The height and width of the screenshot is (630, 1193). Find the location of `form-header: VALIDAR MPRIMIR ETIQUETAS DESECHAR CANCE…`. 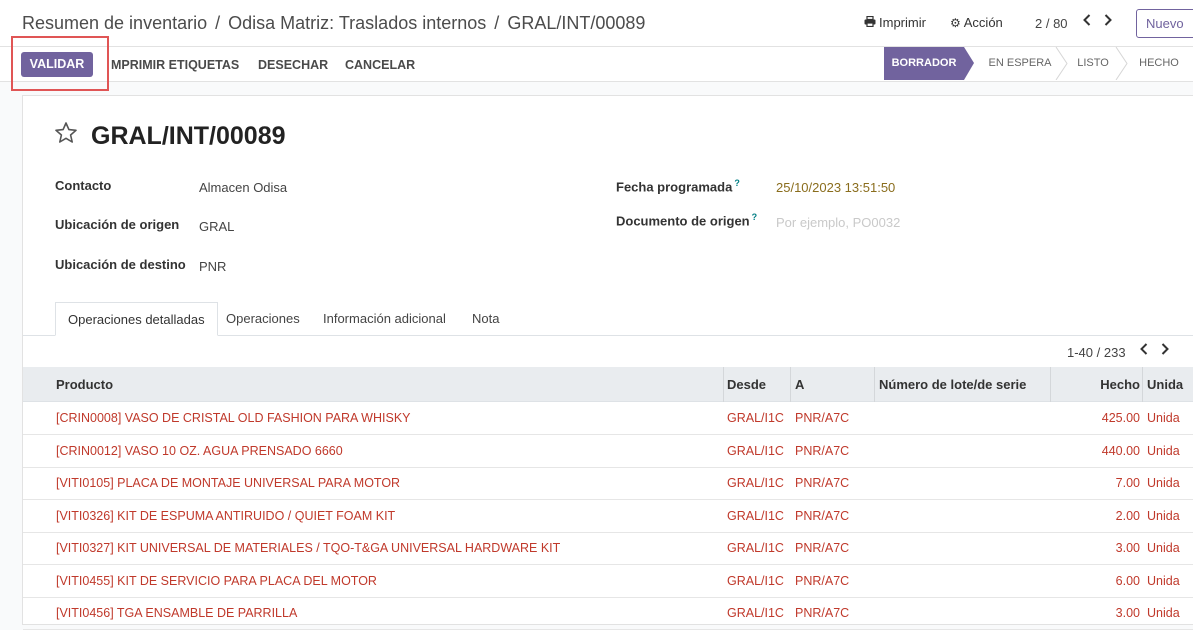

form-header: VALIDAR MPRIMIR ETIQUETAS DESECHAR CANCE… is located at coordinates (596, 64).